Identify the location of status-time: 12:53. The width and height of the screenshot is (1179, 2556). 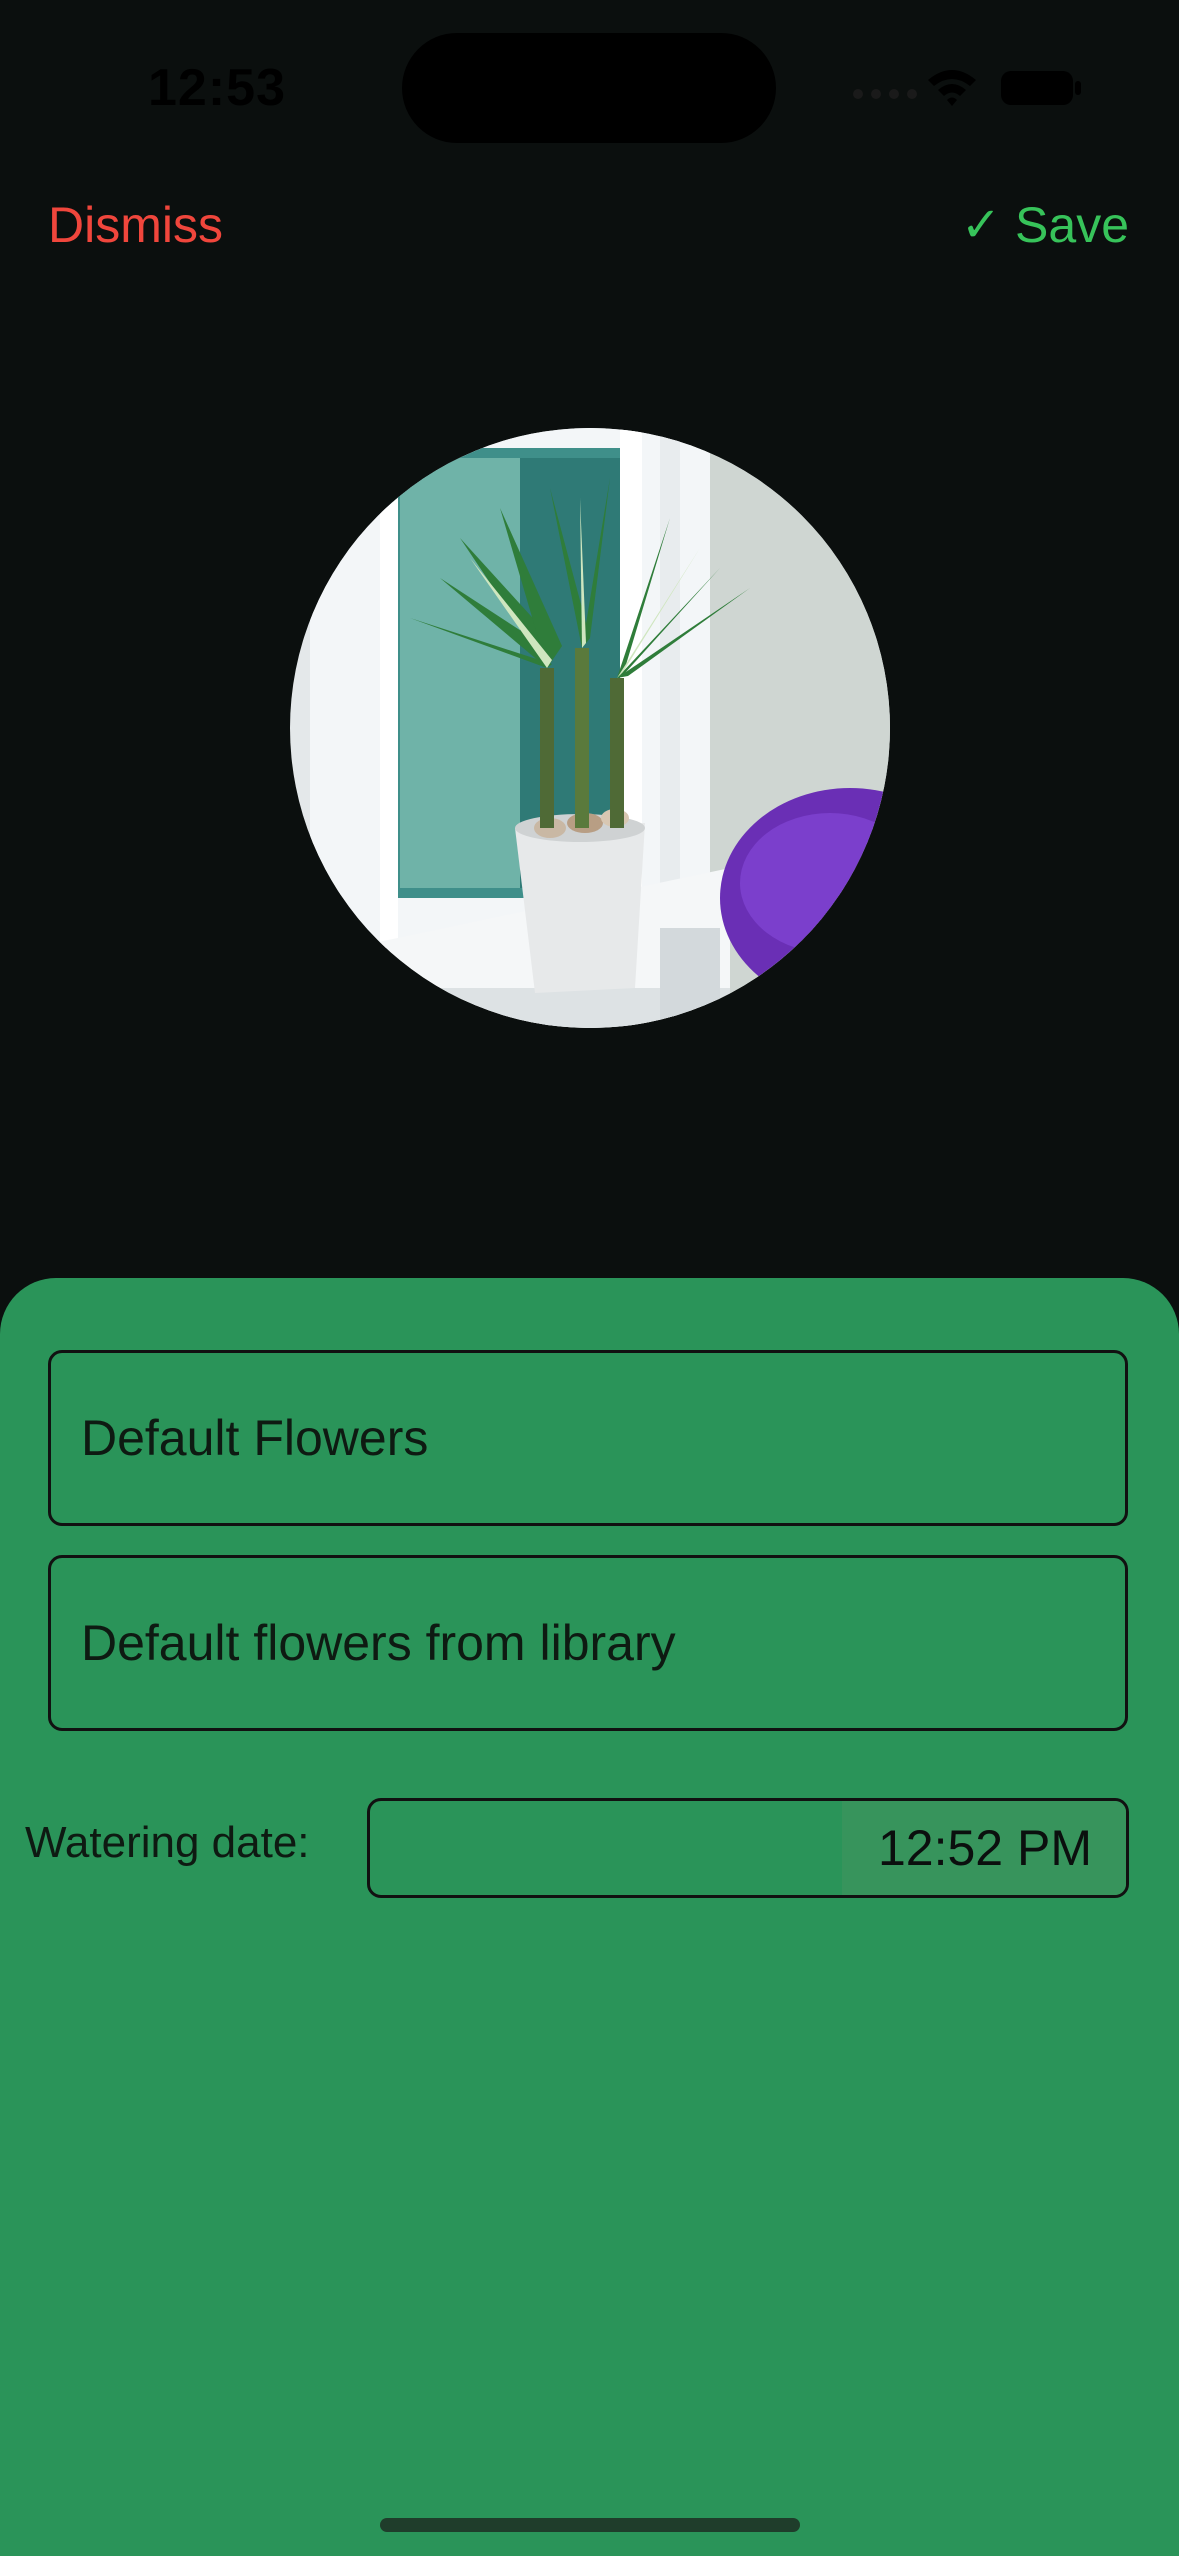
(217, 88).